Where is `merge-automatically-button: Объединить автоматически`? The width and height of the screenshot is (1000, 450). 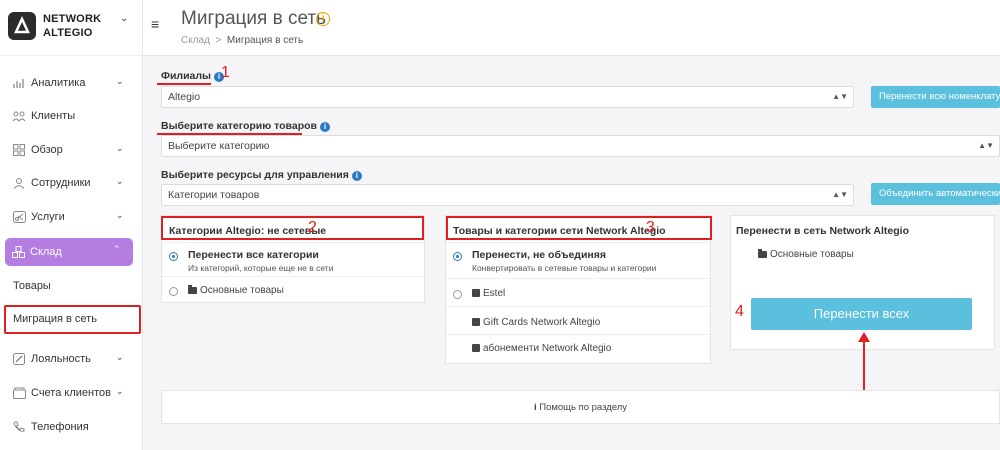
merge-automatically-button: Объединить автоматически is located at coordinates (935, 194).